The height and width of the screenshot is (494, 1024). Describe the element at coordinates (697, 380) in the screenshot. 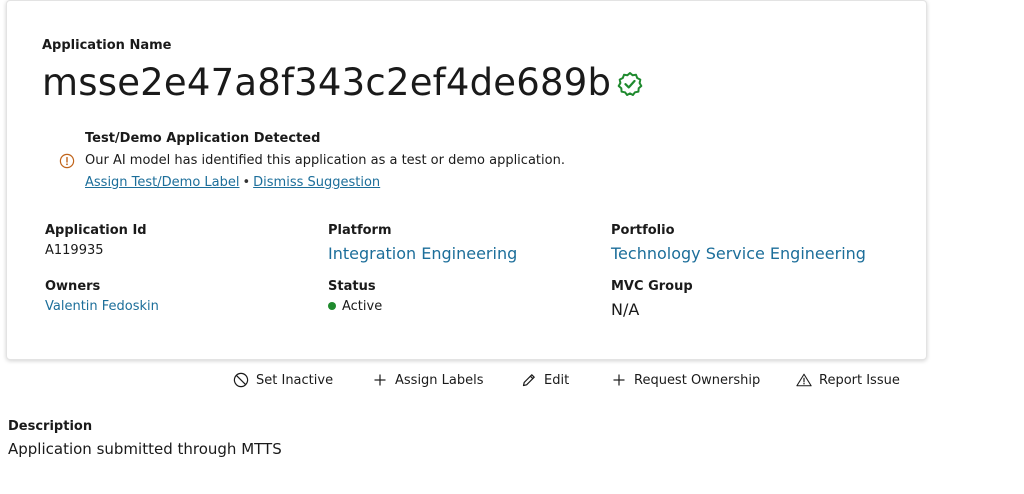

I see `request-ownership-label: Request Ownership` at that location.